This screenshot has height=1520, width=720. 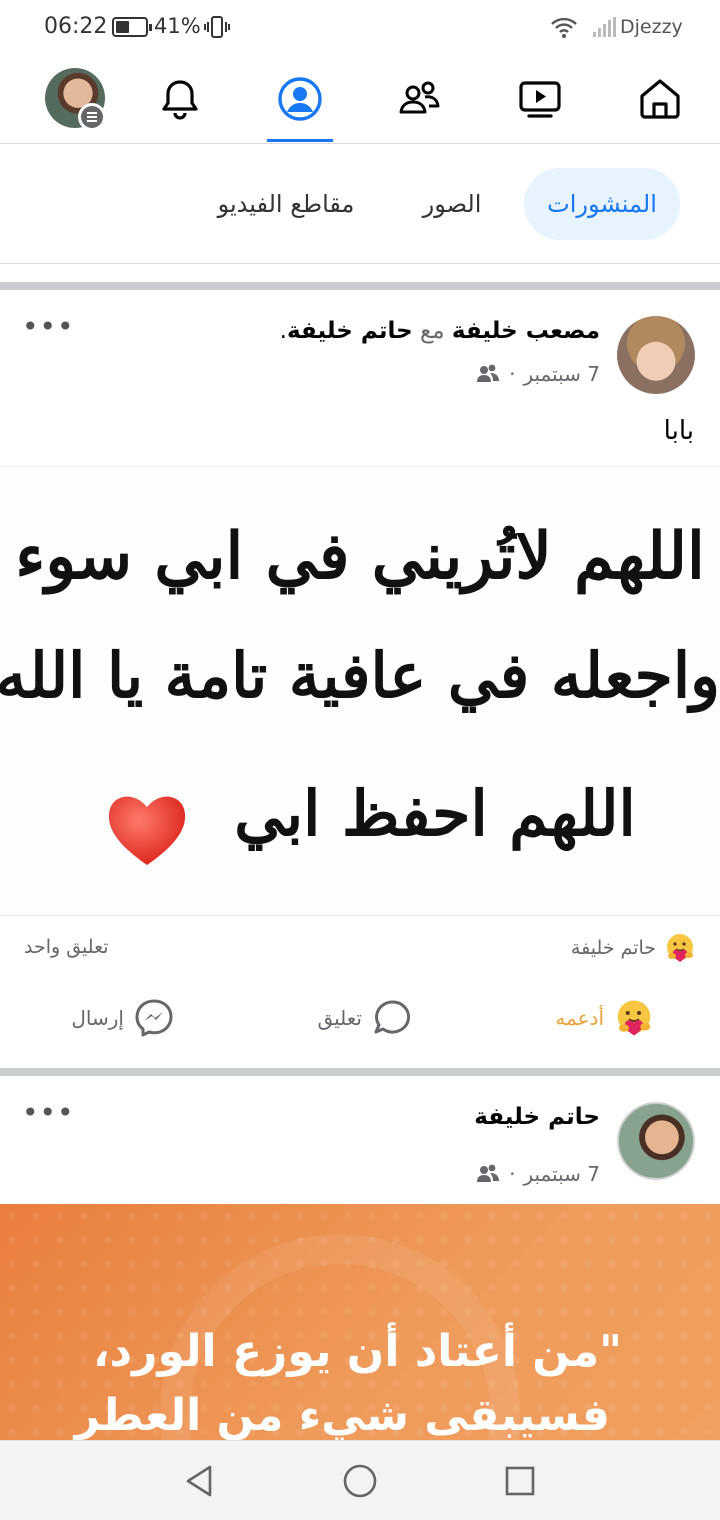 I want to click on battery-icon, so click(x=132, y=27).